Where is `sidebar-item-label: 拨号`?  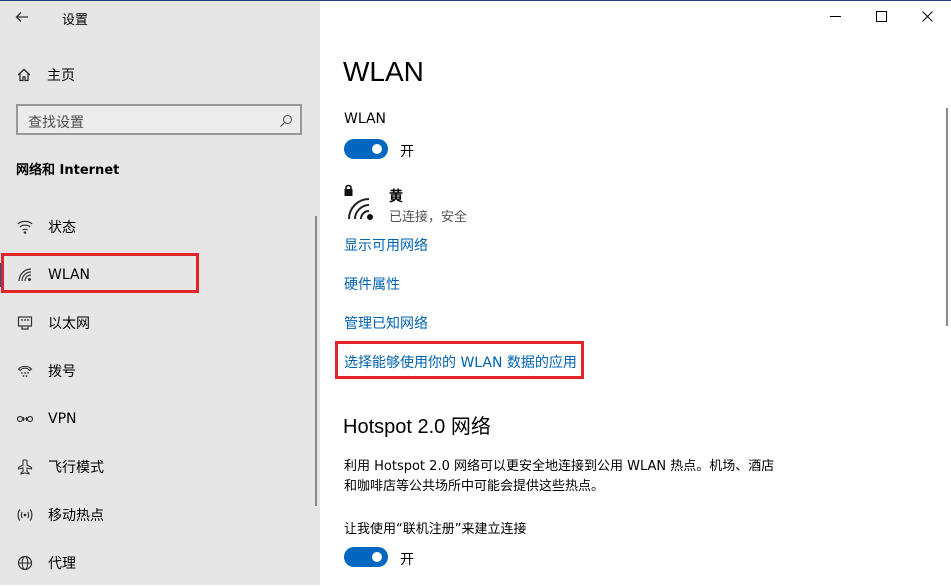 sidebar-item-label: 拨号 is located at coordinates (62, 372).